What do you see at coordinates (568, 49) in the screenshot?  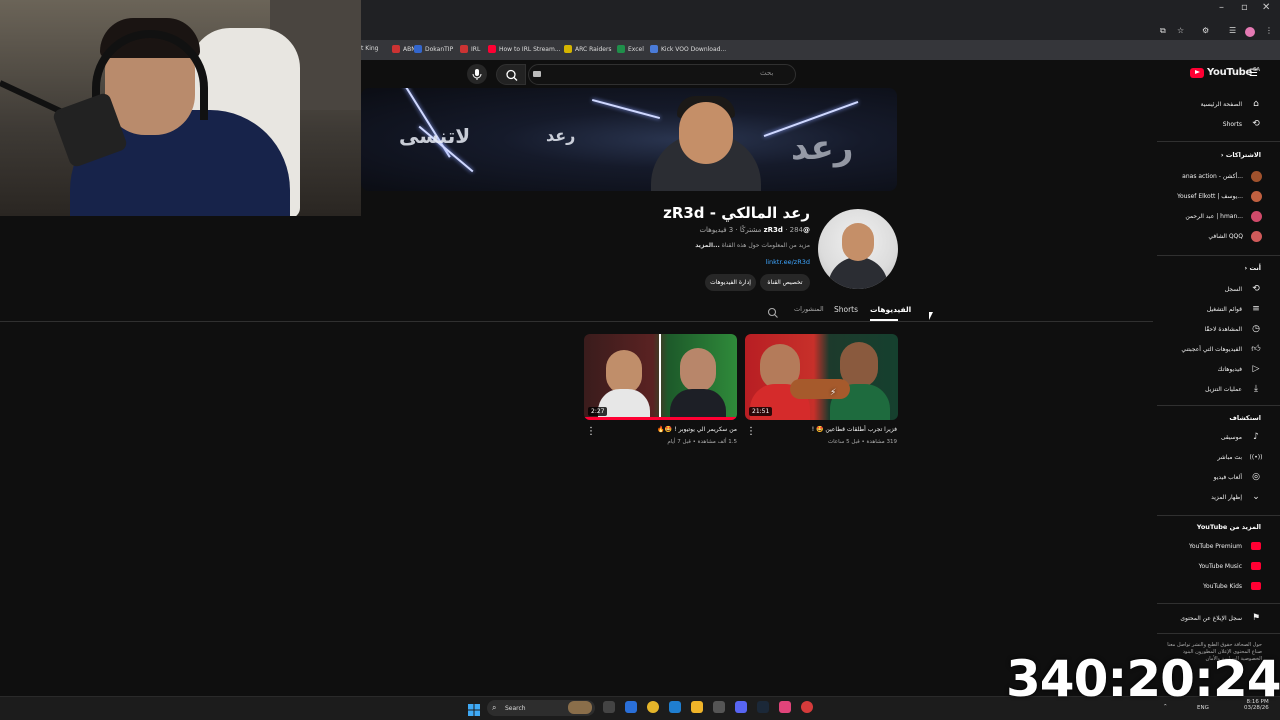 I see `bookmark-favicon-icon` at bounding box center [568, 49].